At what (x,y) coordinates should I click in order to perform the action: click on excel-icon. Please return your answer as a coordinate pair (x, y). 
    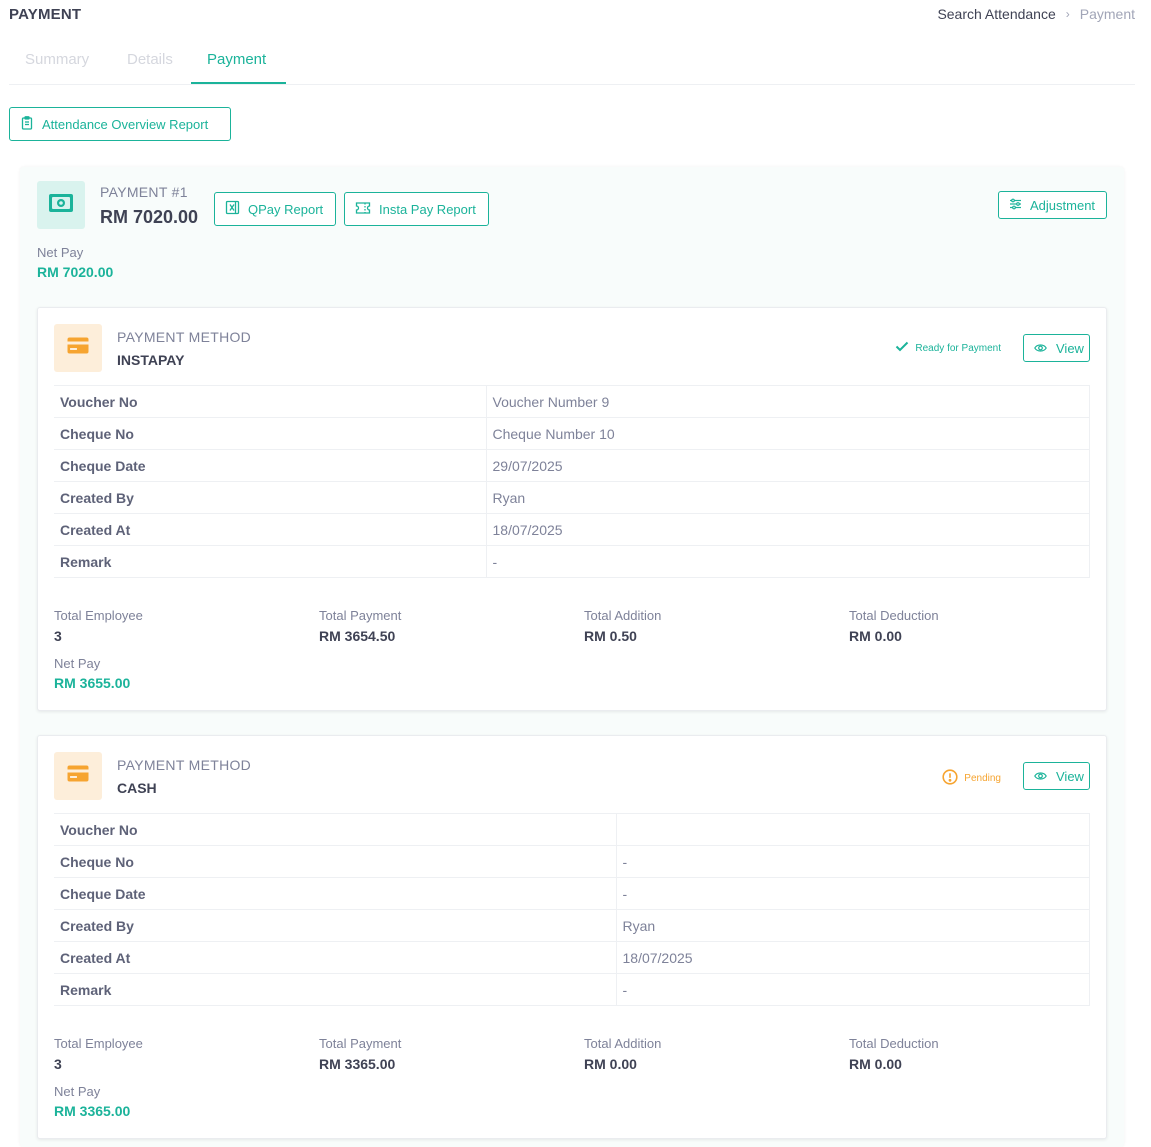
    Looking at the image, I should click on (232, 209).